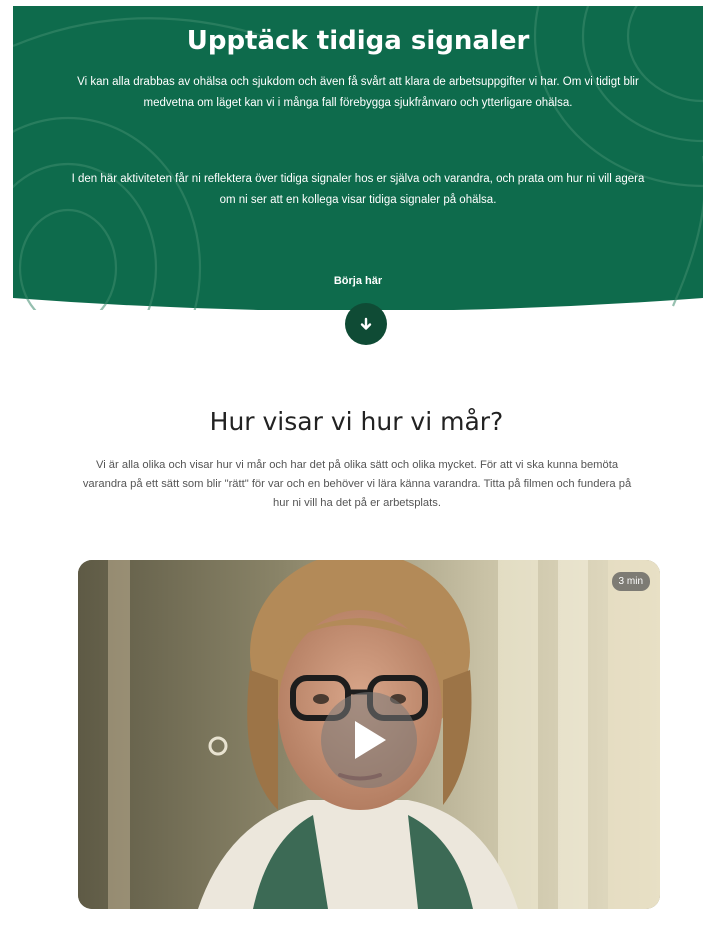  I want to click on arrow-down-icon, so click(366, 323).